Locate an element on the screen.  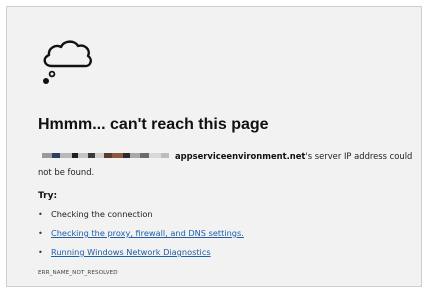
hostname: appserviceenvironment.net is located at coordinates (240, 156).